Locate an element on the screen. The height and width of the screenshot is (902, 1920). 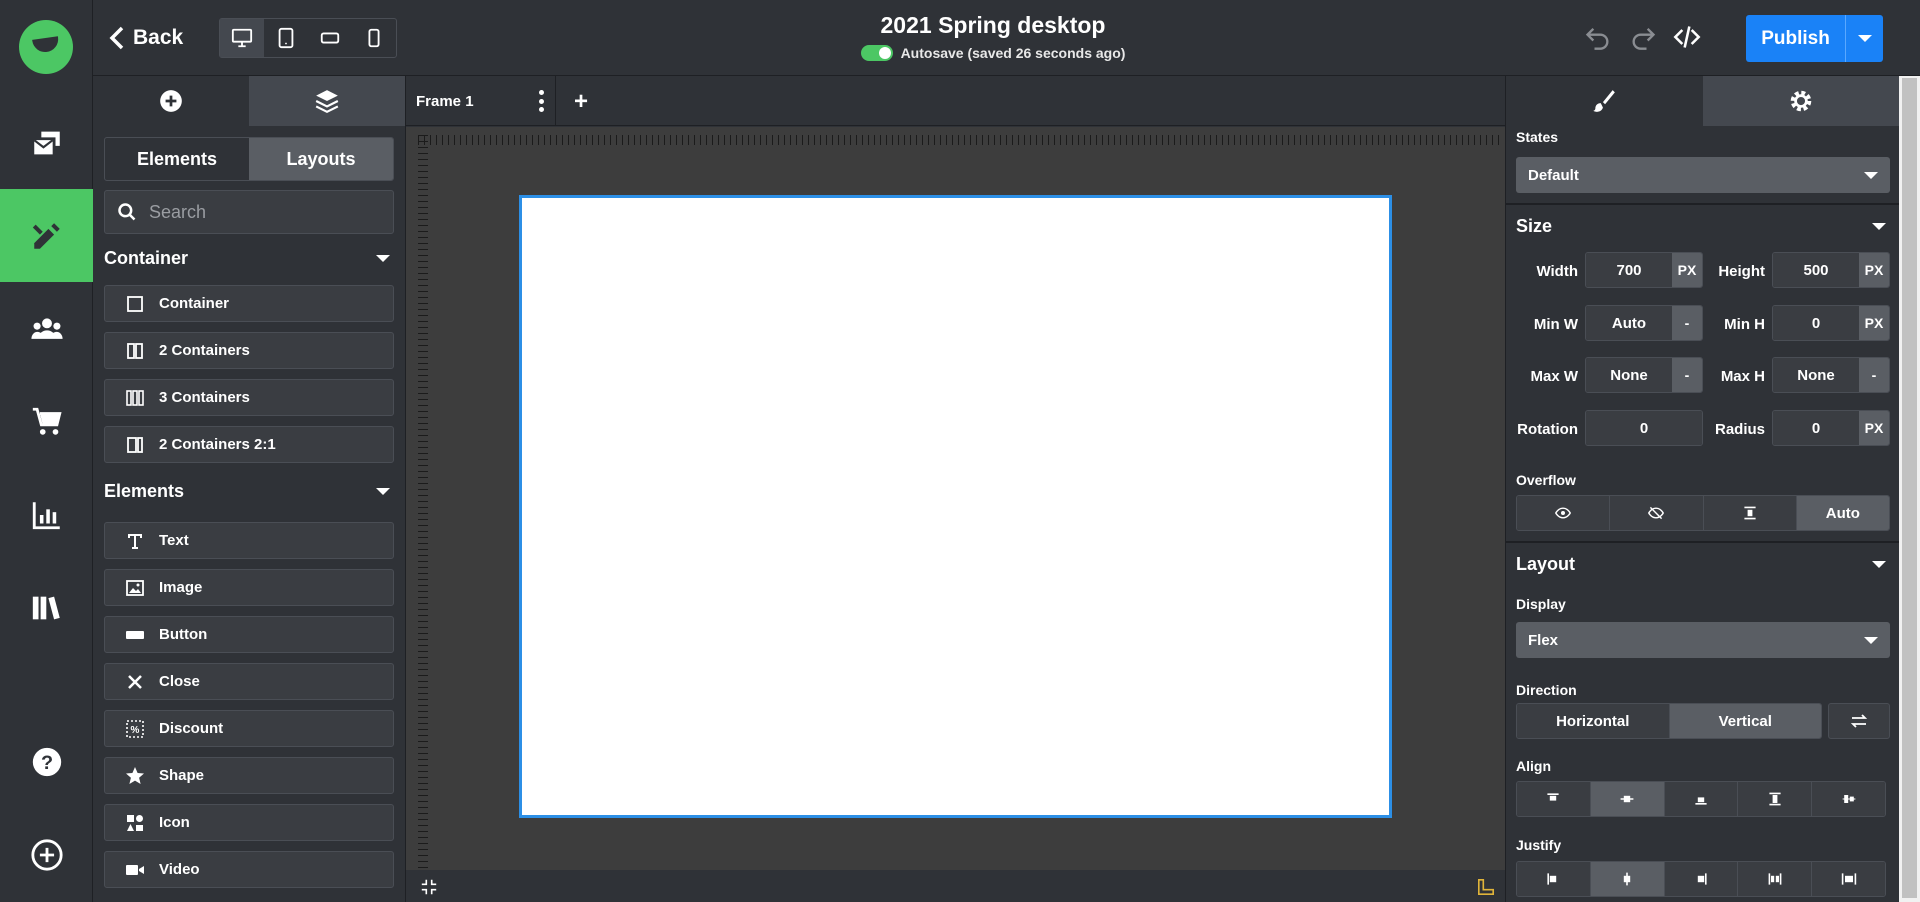
overflow-scroll-button is located at coordinates (1750, 513).